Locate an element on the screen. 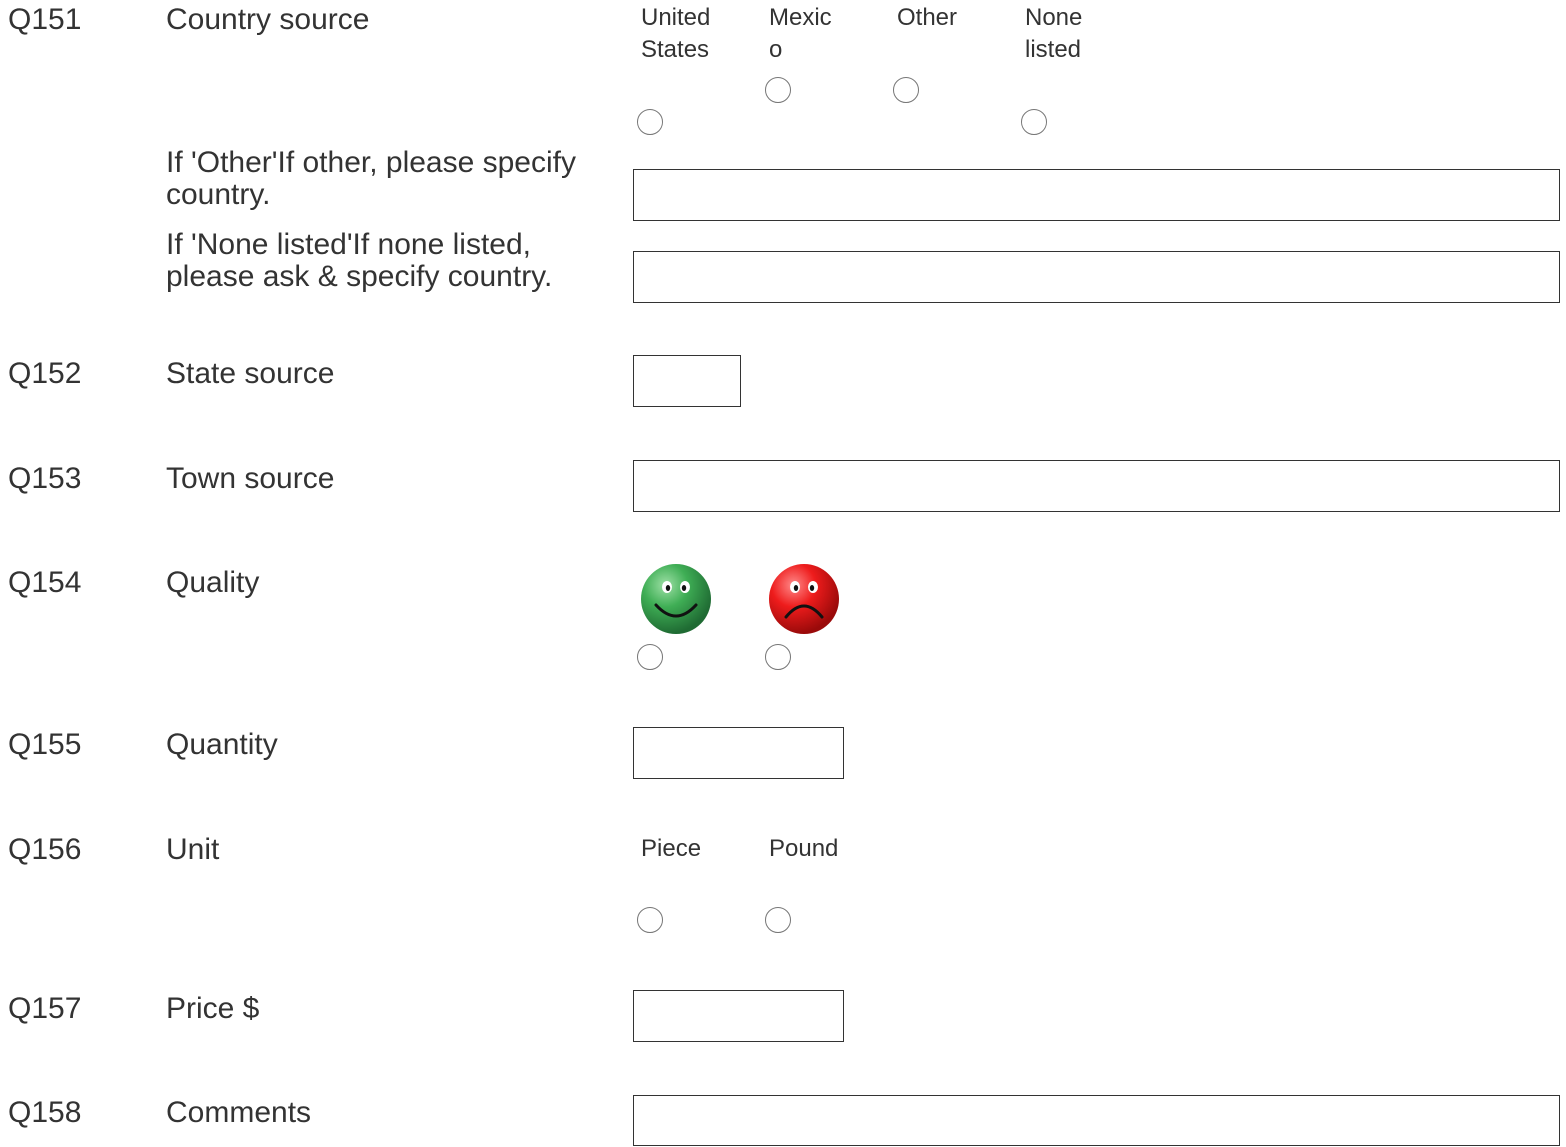 Image resolution: width=1566 pixels, height=1147 pixels. question-number: Q156 is located at coordinates (45, 849).